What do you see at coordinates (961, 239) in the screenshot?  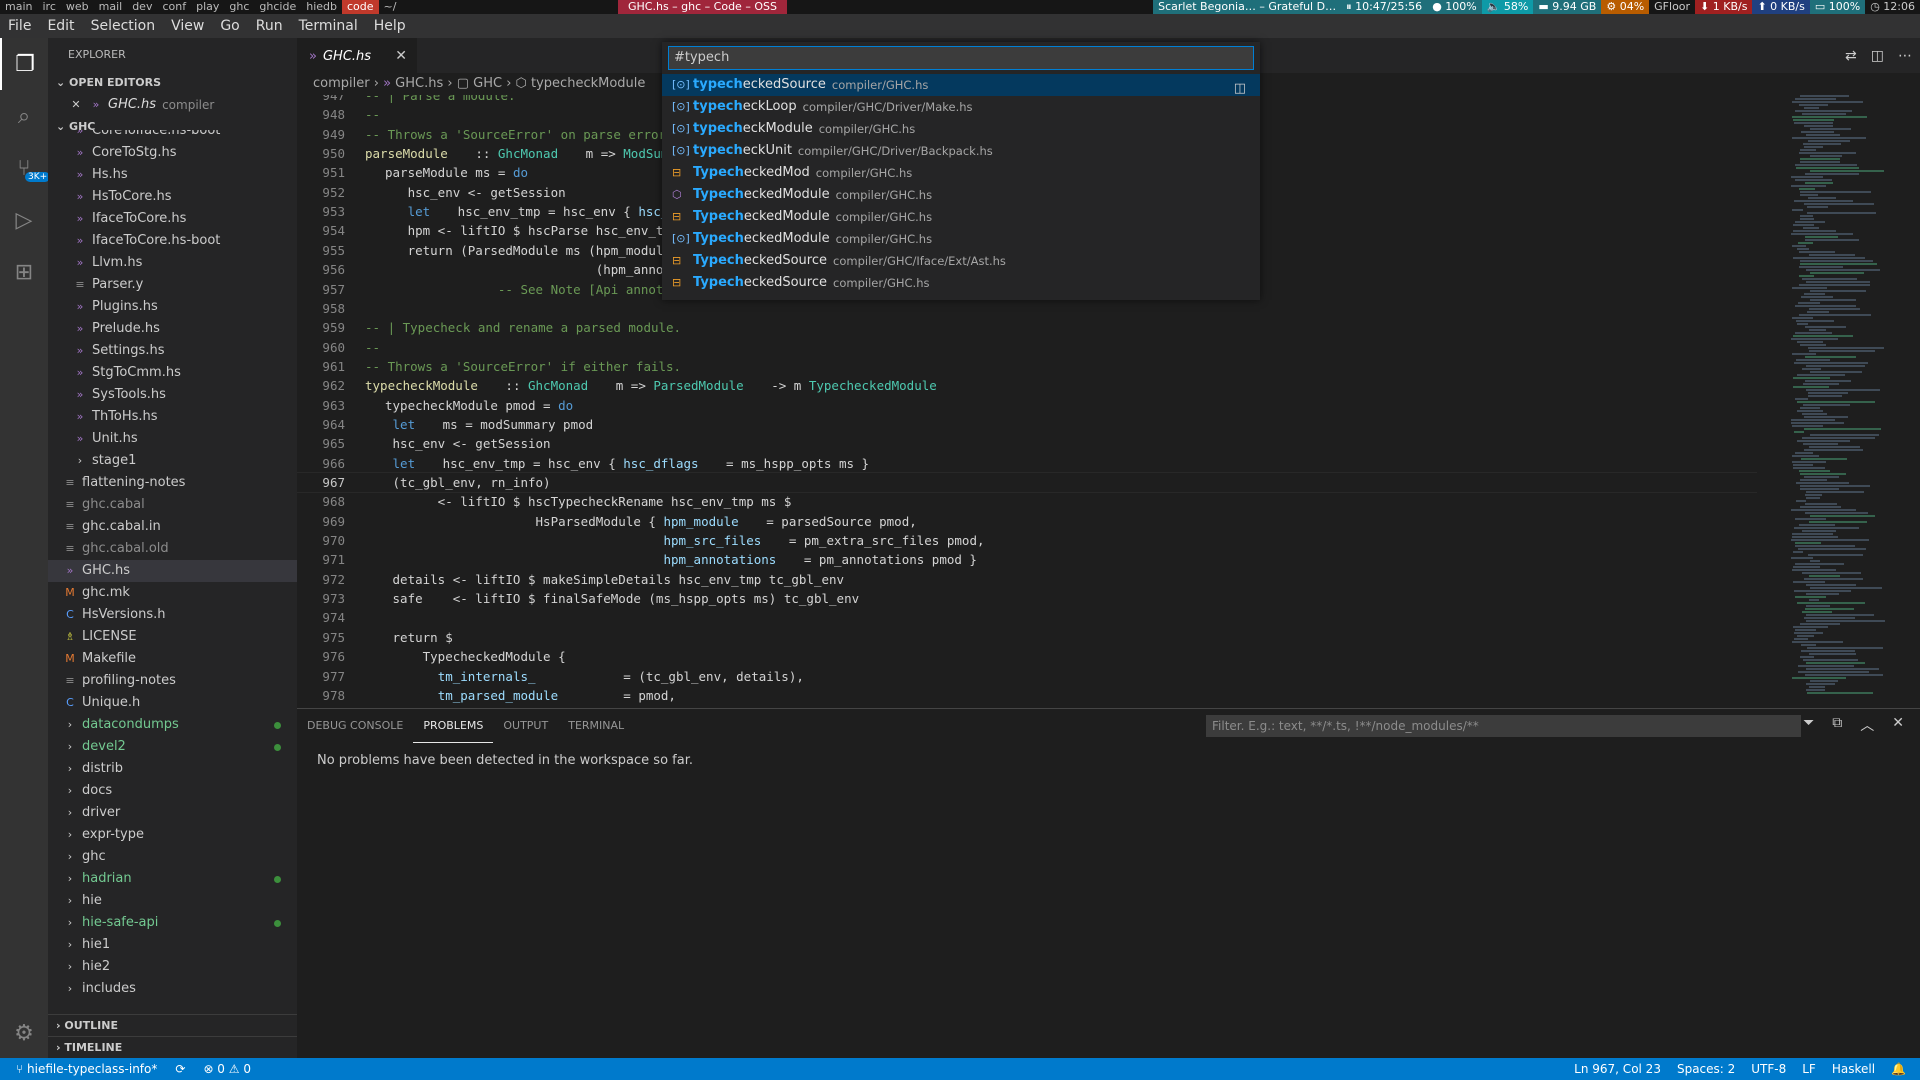 I see `quick-pick-item: [⊙] Typech eckedModule compiler/GHC.hs` at bounding box center [961, 239].